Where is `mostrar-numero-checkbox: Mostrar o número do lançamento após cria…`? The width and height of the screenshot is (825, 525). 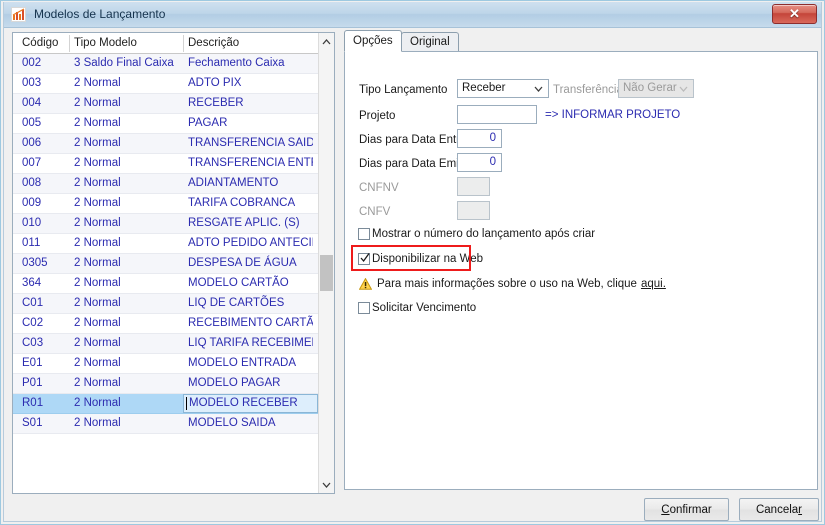 mostrar-numero-checkbox: Mostrar o número do lançamento após cria… is located at coordinates (476, 234).